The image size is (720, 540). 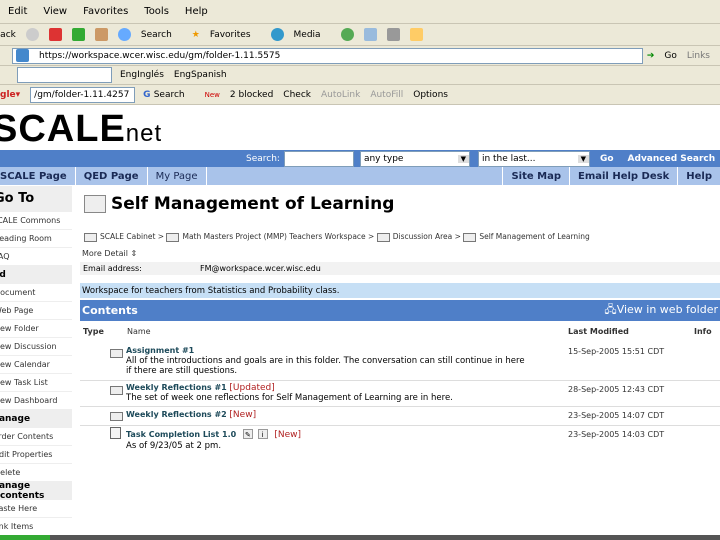 What do you see at coordinates (36, 473) in the screenshot?
I see `sidebar-item-delete: Delete` at bounding box center [36, 473].